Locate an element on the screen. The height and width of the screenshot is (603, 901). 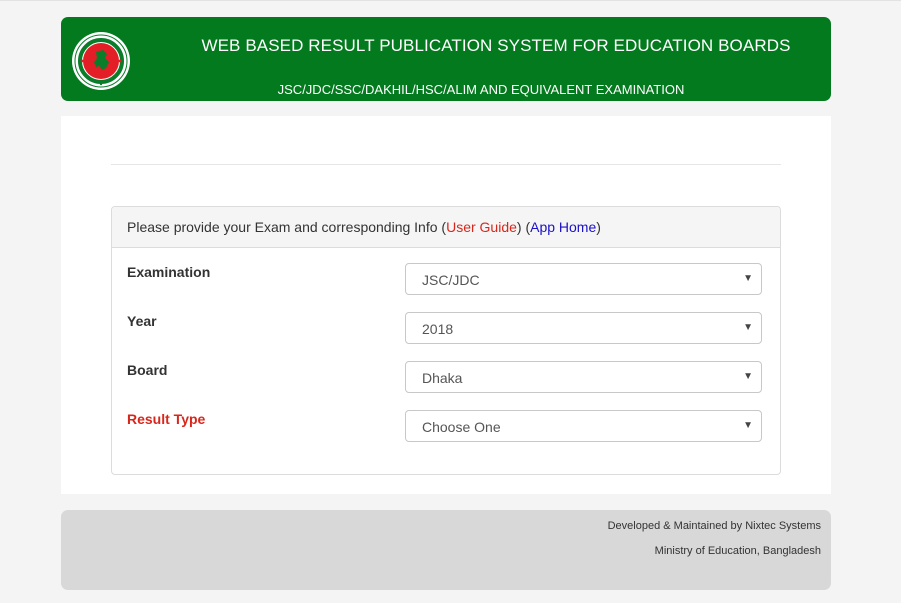
examination-row: Examination JSC/JDC ▼ is located at coordinates (446, 280).